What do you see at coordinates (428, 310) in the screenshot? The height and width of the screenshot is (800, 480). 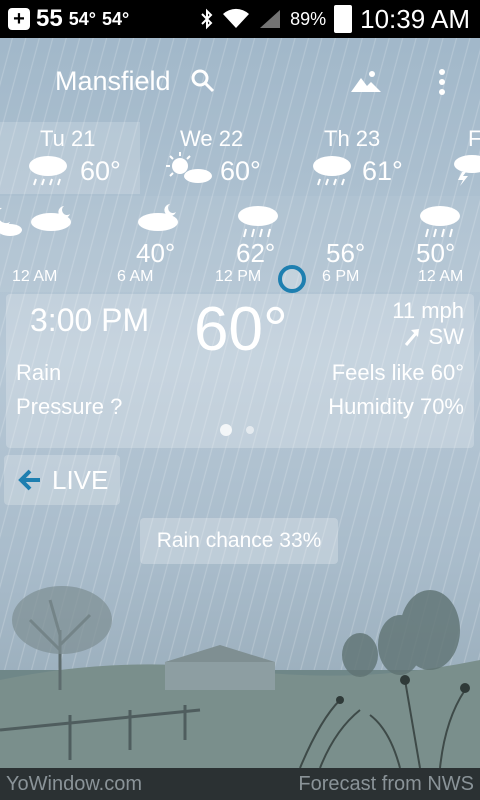 I see `wind-speed: 11 mph` at bounding box center [428, 310].